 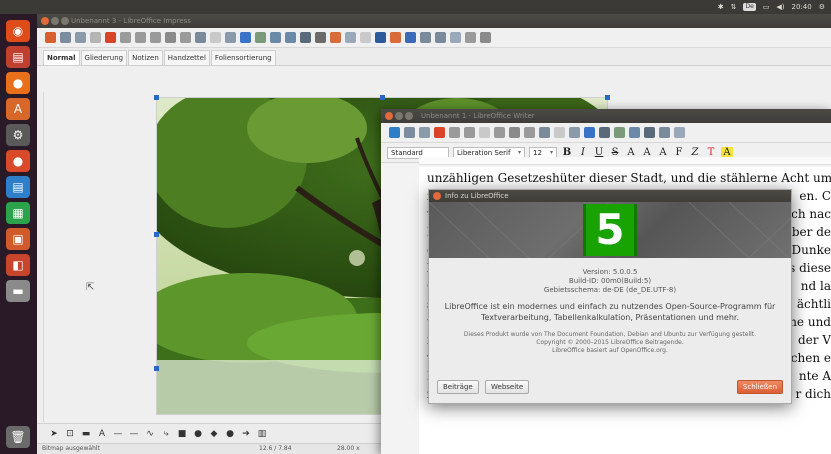 I want to click on slide-show-icon, so click(x=395, y=37).